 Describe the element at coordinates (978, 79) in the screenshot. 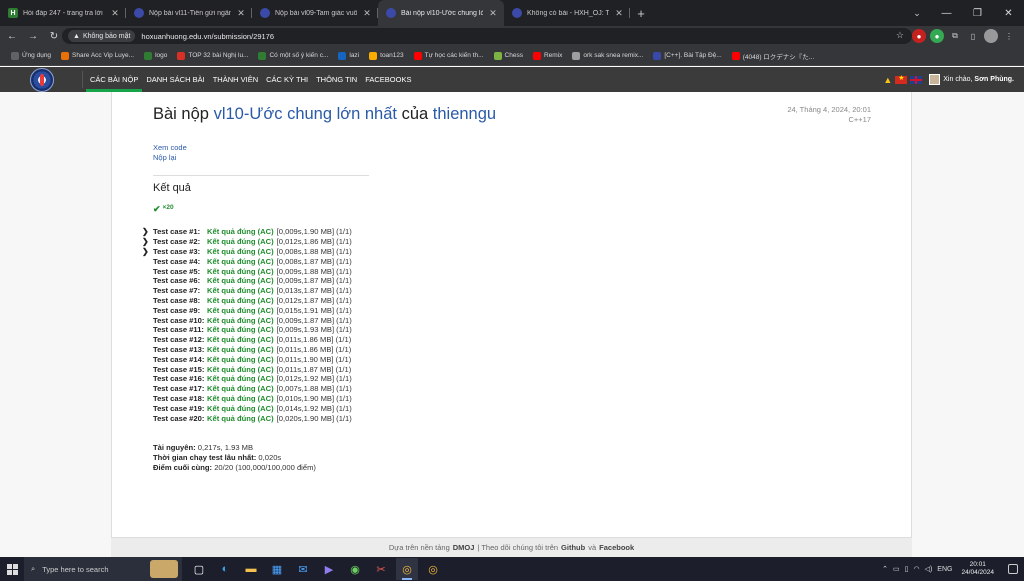

I see `greeting: Xin chào, Sơn Phùng.` at that location.